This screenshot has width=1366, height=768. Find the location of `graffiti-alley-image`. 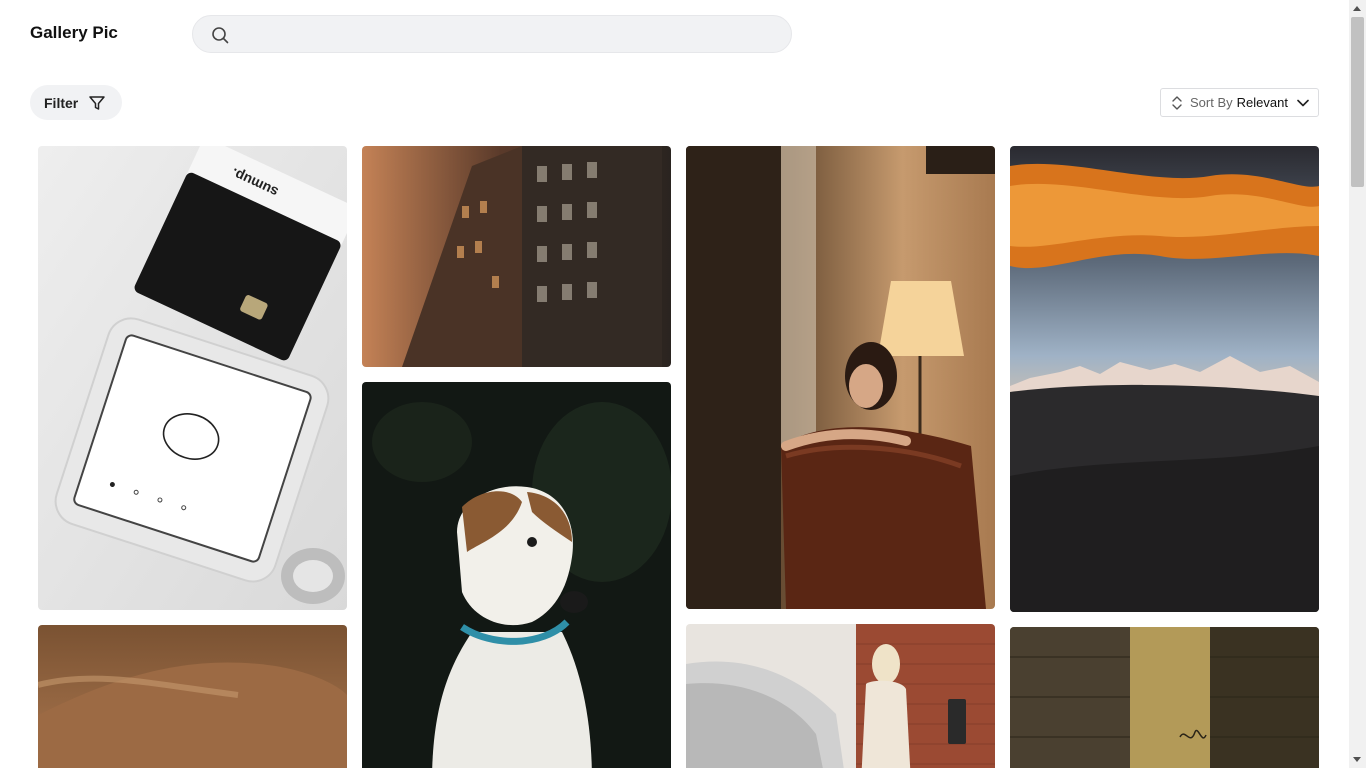

graffiti-alley-image is located at coordinates (1164, 697).